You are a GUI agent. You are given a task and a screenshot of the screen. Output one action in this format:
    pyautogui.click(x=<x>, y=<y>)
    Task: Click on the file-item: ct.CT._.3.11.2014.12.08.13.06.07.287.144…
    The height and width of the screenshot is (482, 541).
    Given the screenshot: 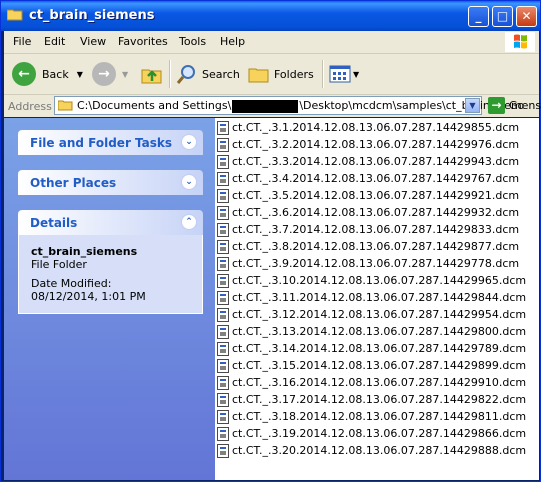 What is the action you would take?
    pyautogui.click(x=371, y=297)
    